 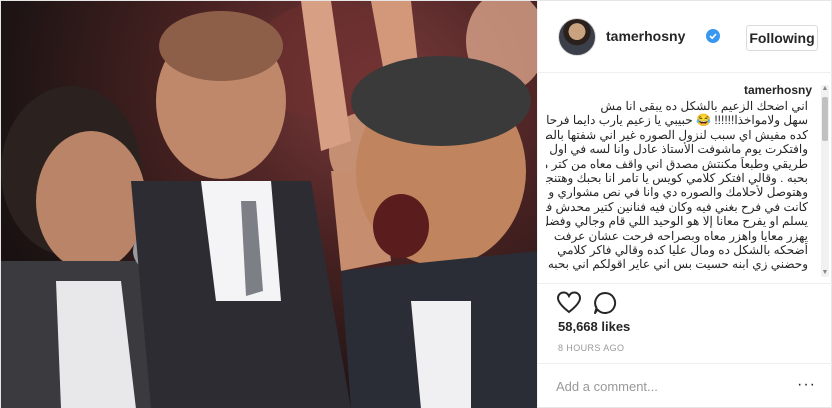 What do you see at coordinates (577, 37) in the screenshot?
I see `avatar` at bounding box center [577, 37].